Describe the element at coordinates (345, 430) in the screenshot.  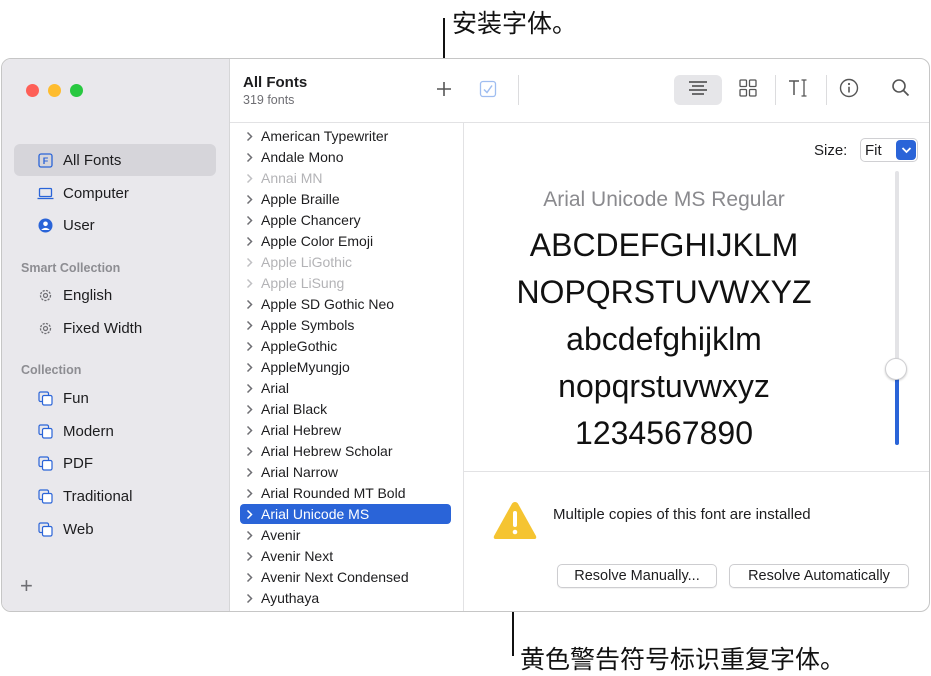
I see `font-list-item: Arial Hebrew` at that location.